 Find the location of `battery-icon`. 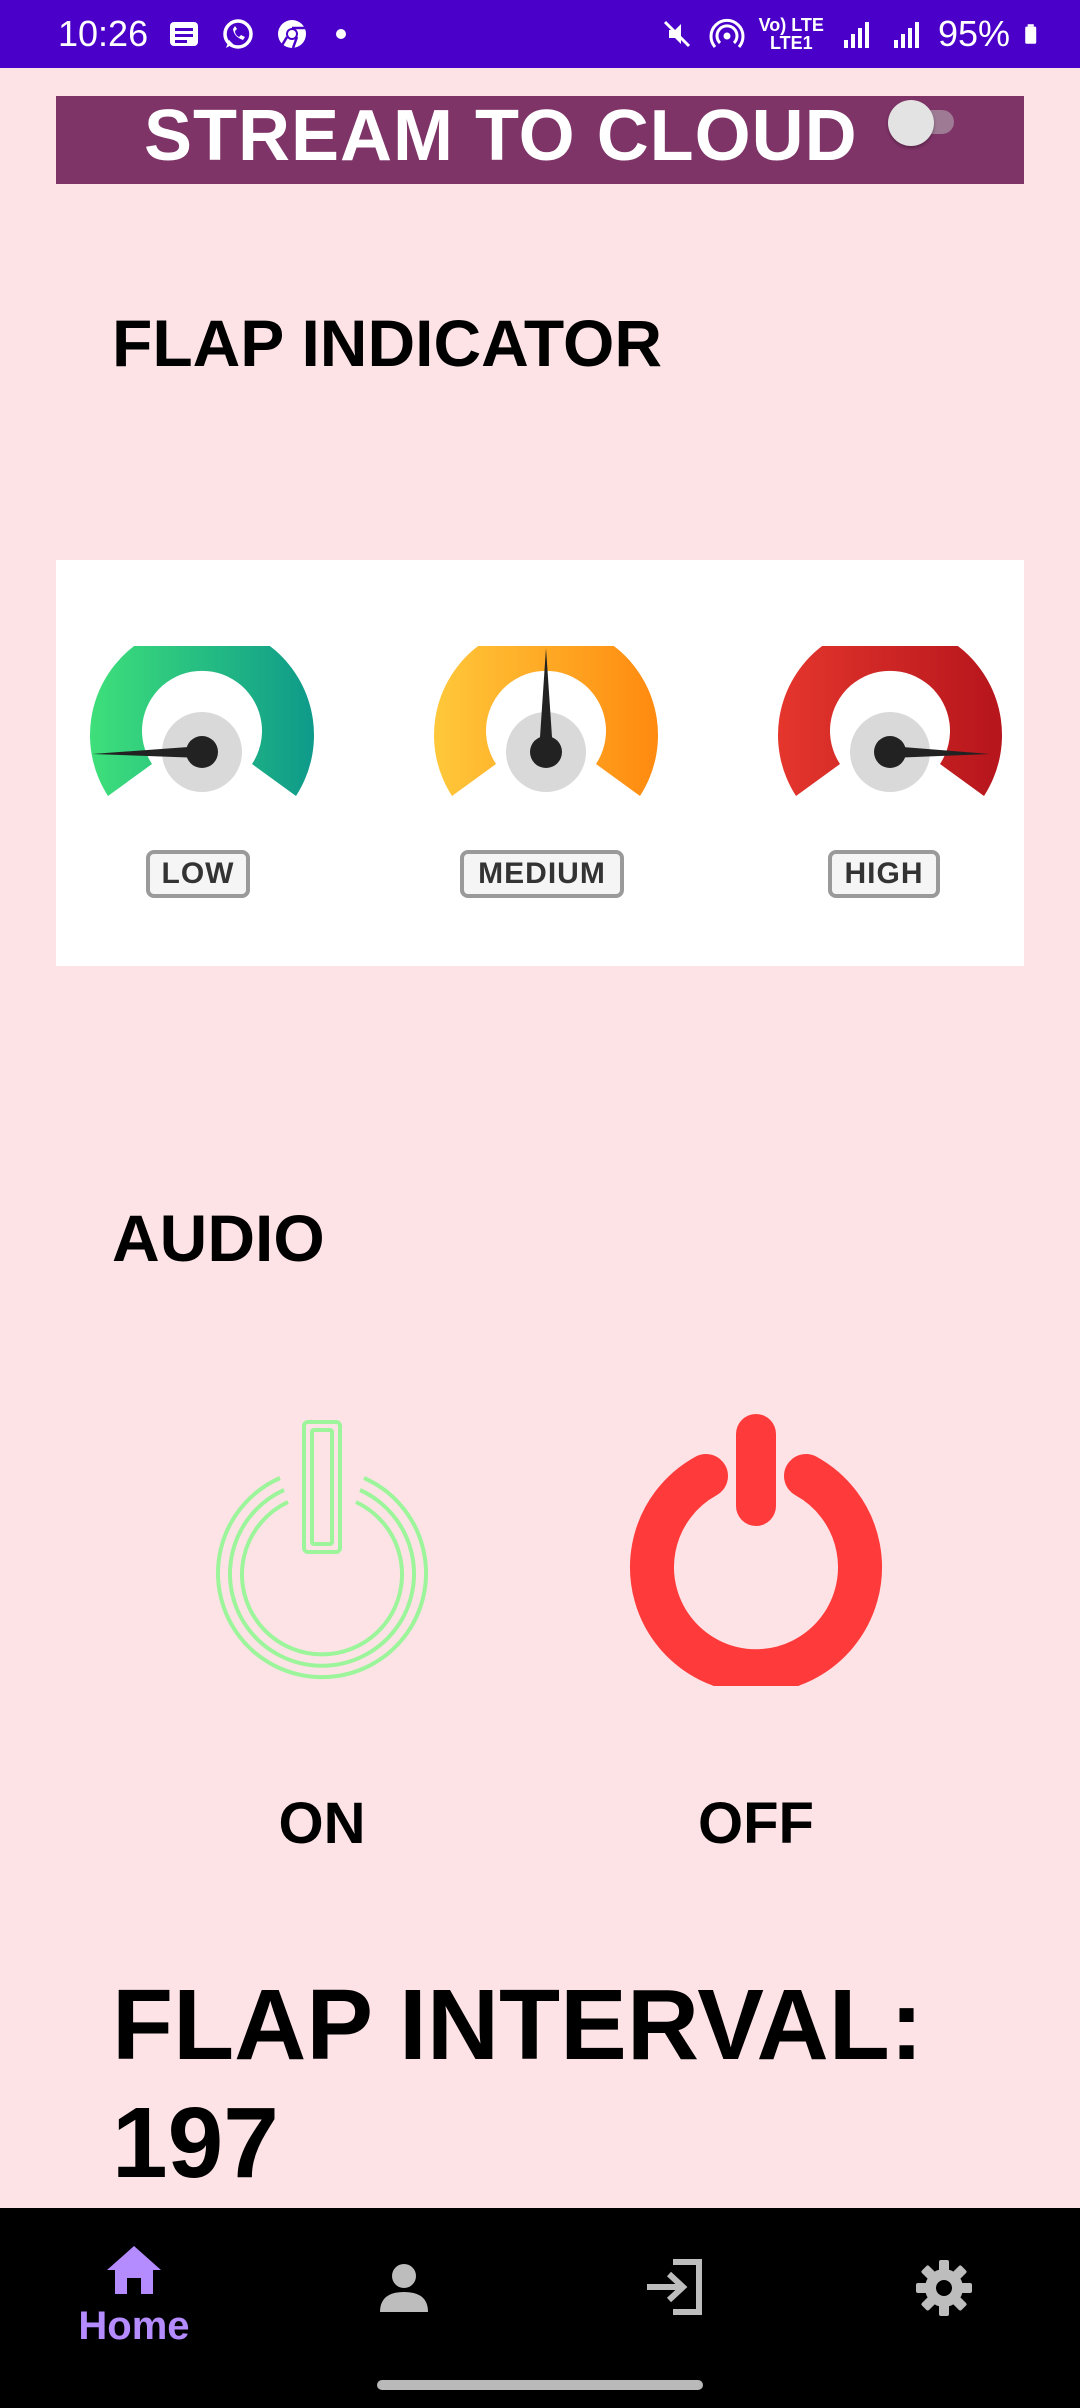

battery-icon is located at coordinates (1031, 34).